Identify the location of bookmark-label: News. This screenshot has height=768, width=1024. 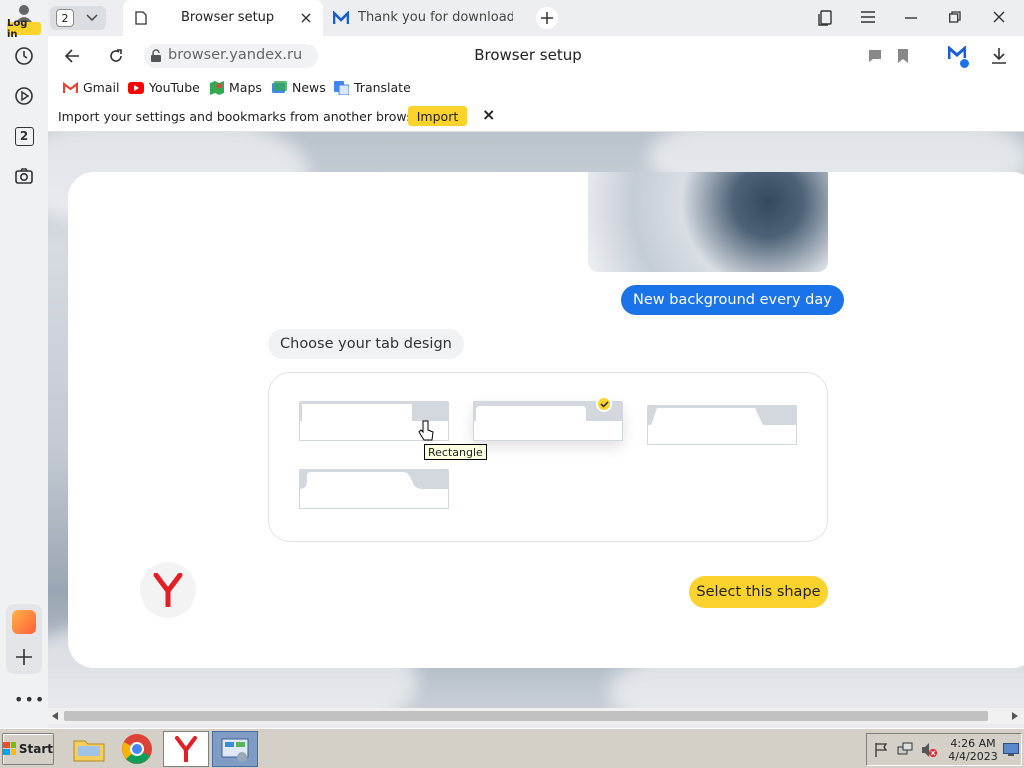
(309, 87).